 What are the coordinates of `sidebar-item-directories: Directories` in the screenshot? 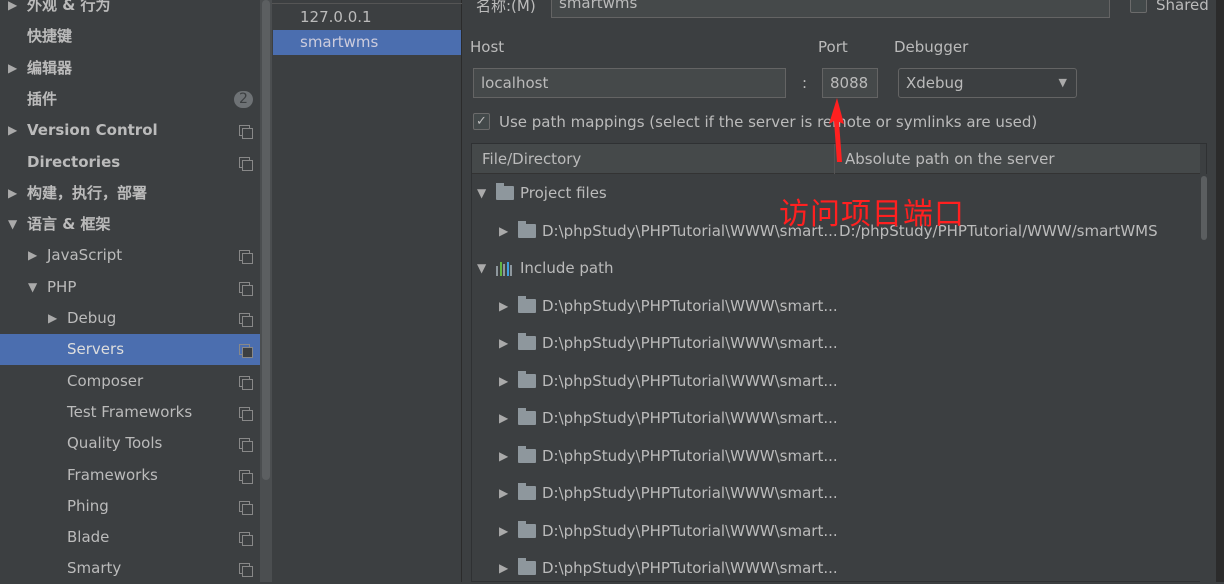 It's located at (136, 162).